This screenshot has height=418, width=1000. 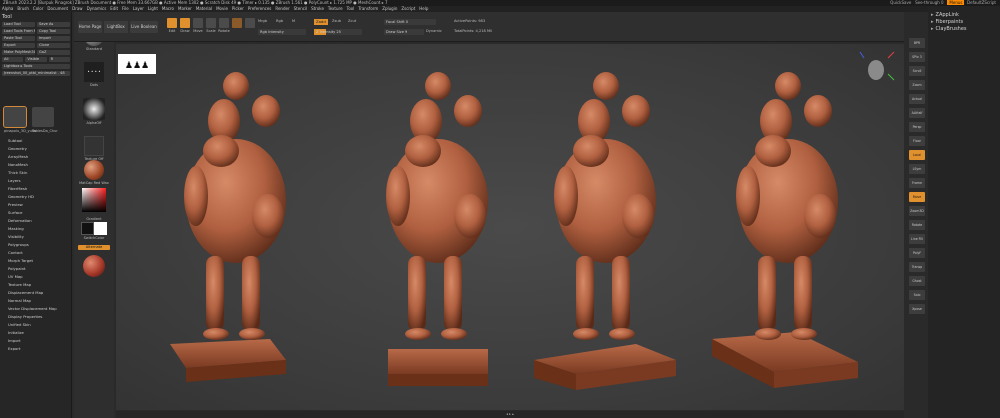 I want to click on tool-button: GoZ, so click(x=53, y=52).